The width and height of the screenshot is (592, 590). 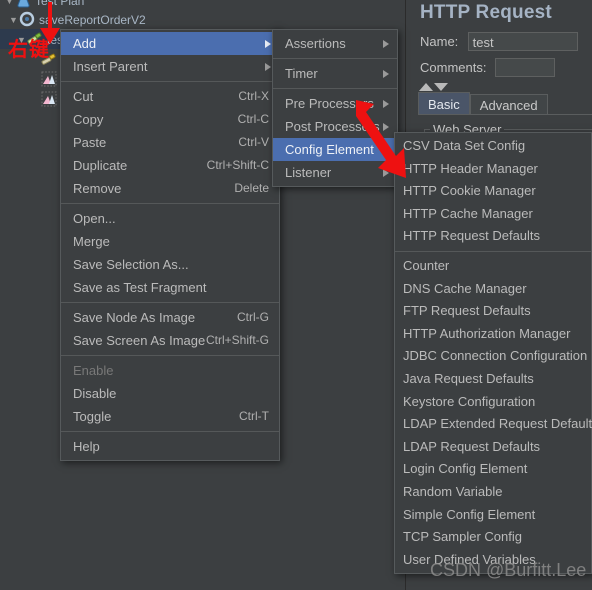 I want to click on expand-down-icon, so click(x=441, y=87).